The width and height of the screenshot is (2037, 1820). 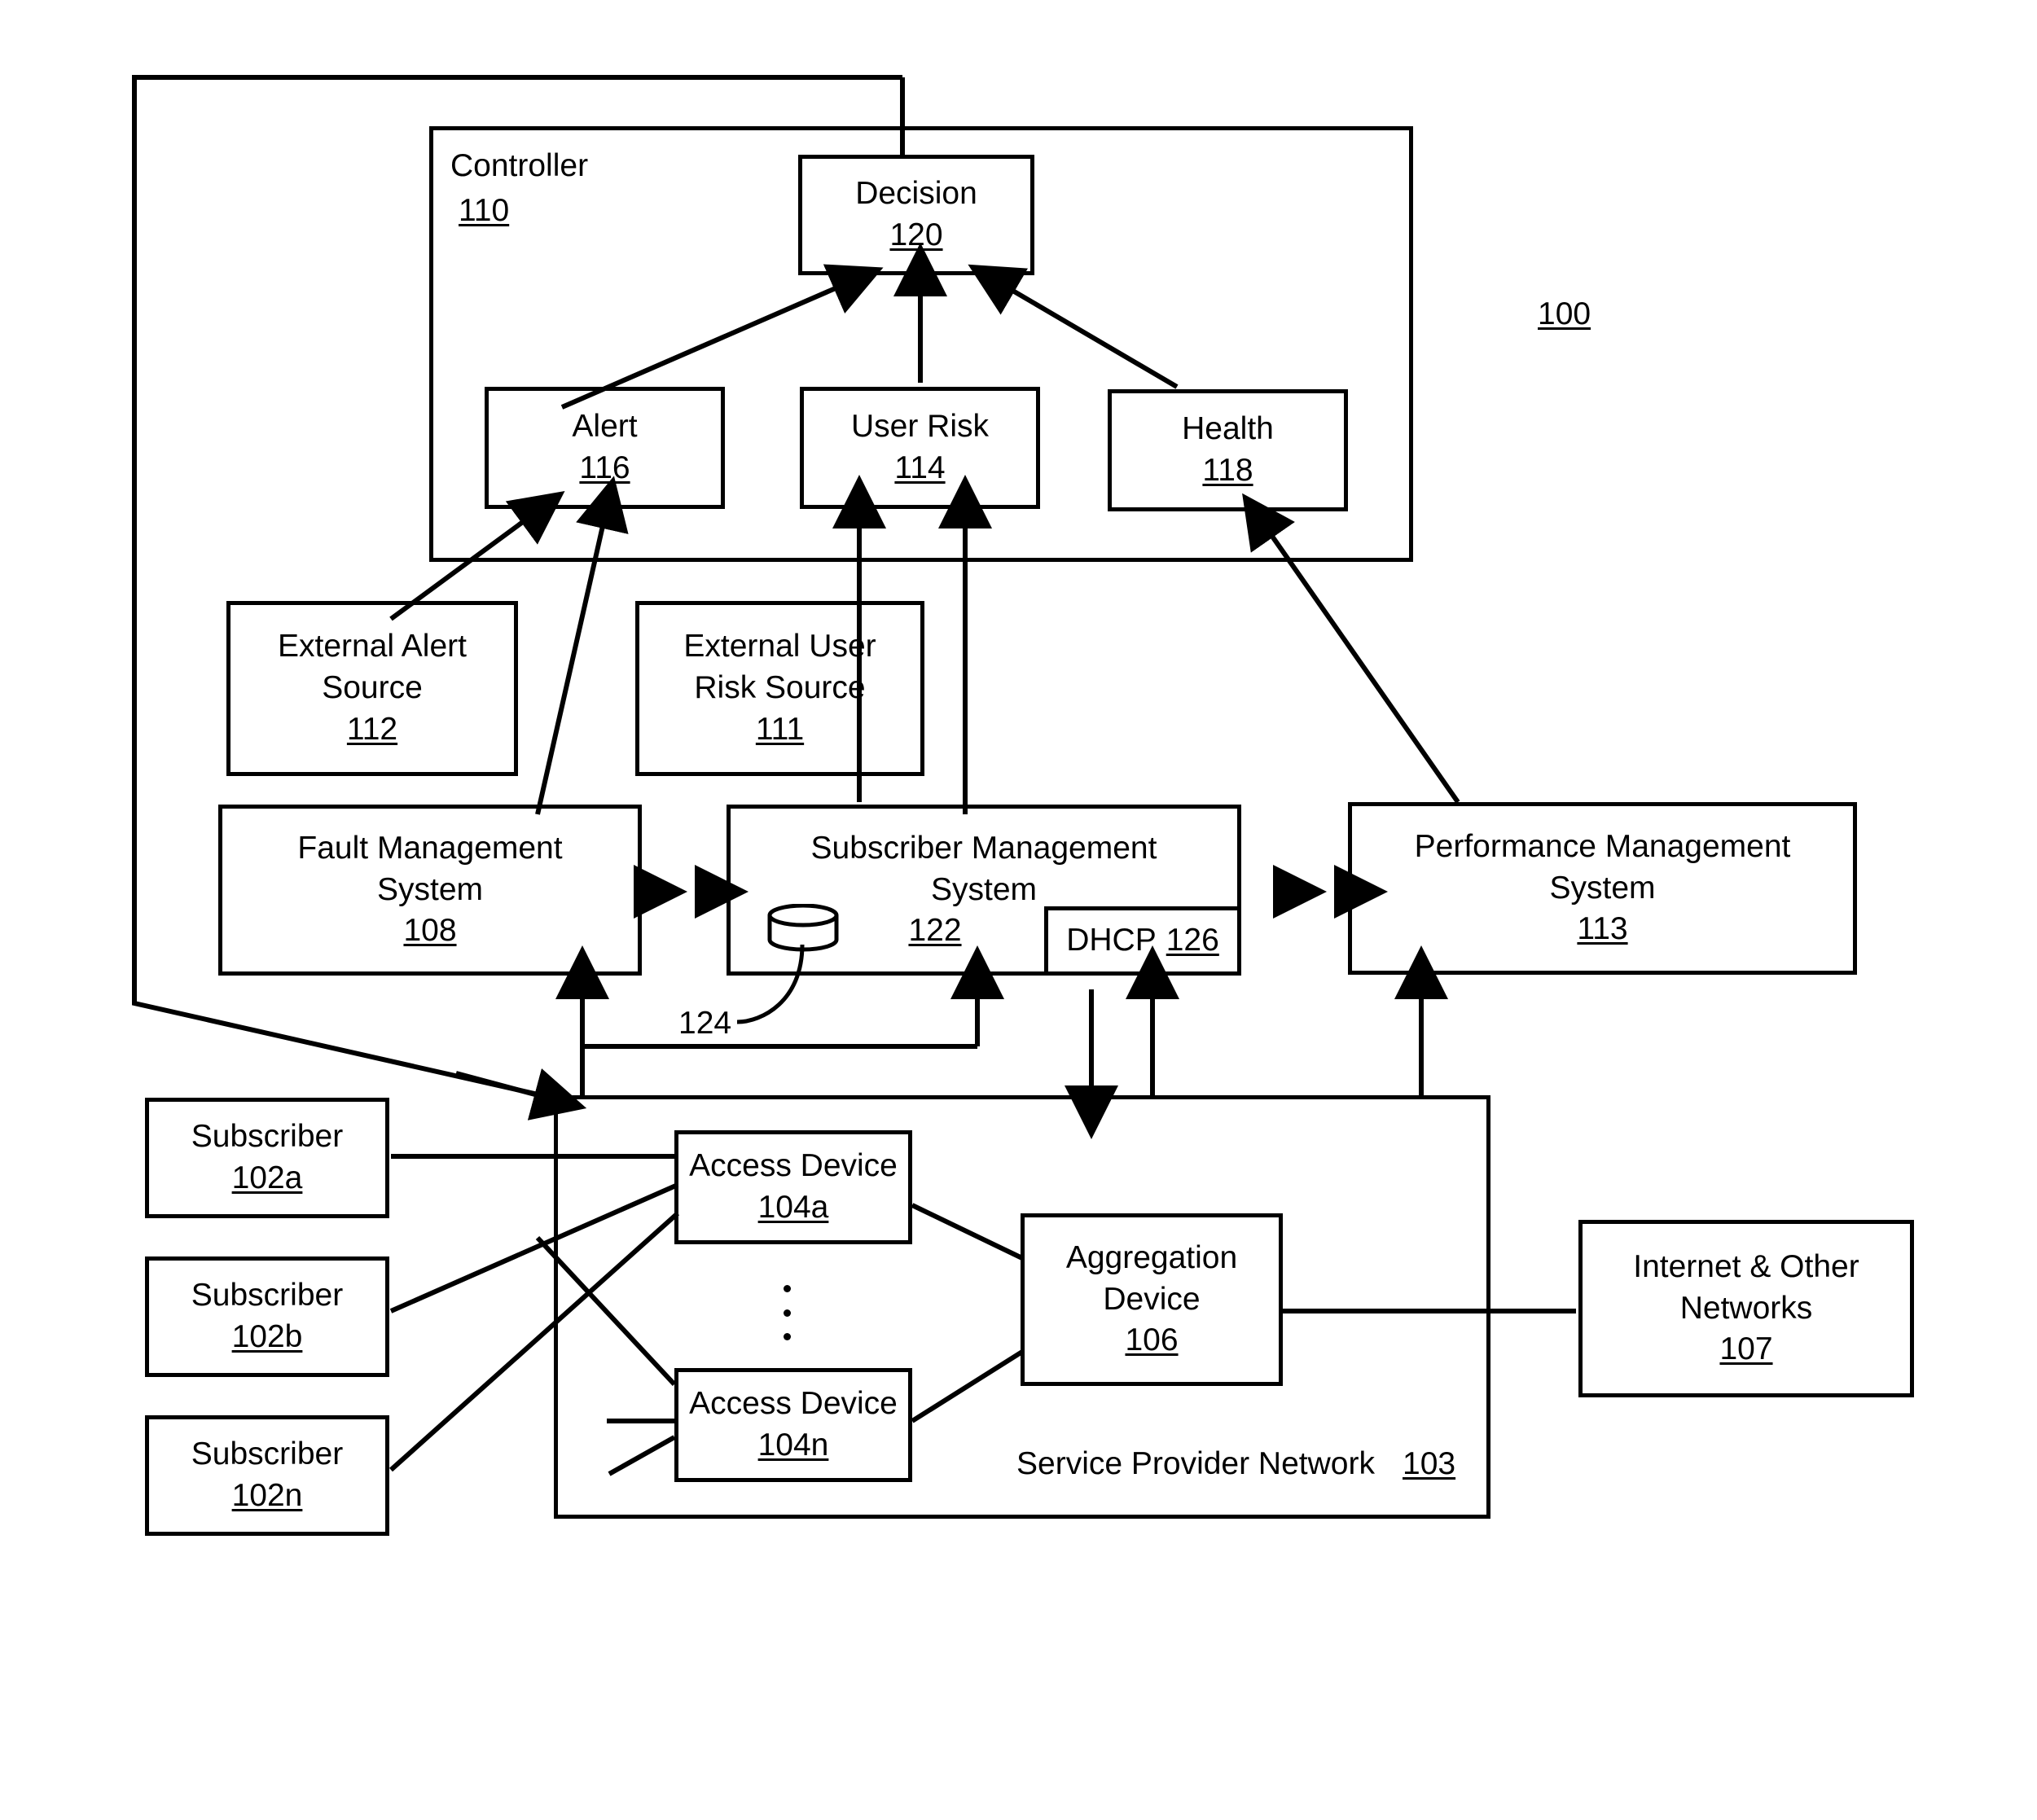 What do you see at coordinates (1351, 648) in the screenshot?
I see `perf-to-health-arrow` at bounding box center [1351, 648].